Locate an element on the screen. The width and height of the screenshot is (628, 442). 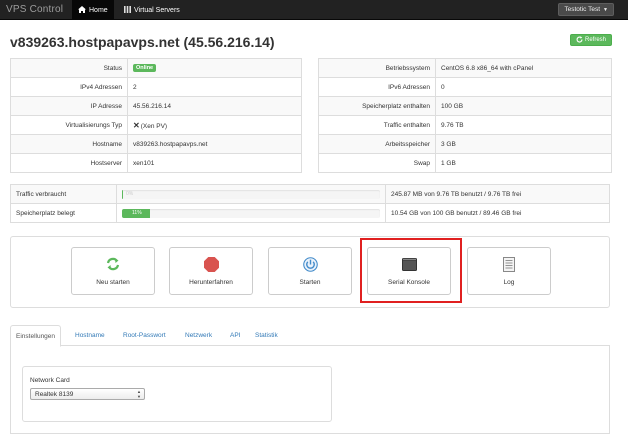
network-card-select: Realtek 8139 ▲ ▼ is located at coordinates (87, 394).